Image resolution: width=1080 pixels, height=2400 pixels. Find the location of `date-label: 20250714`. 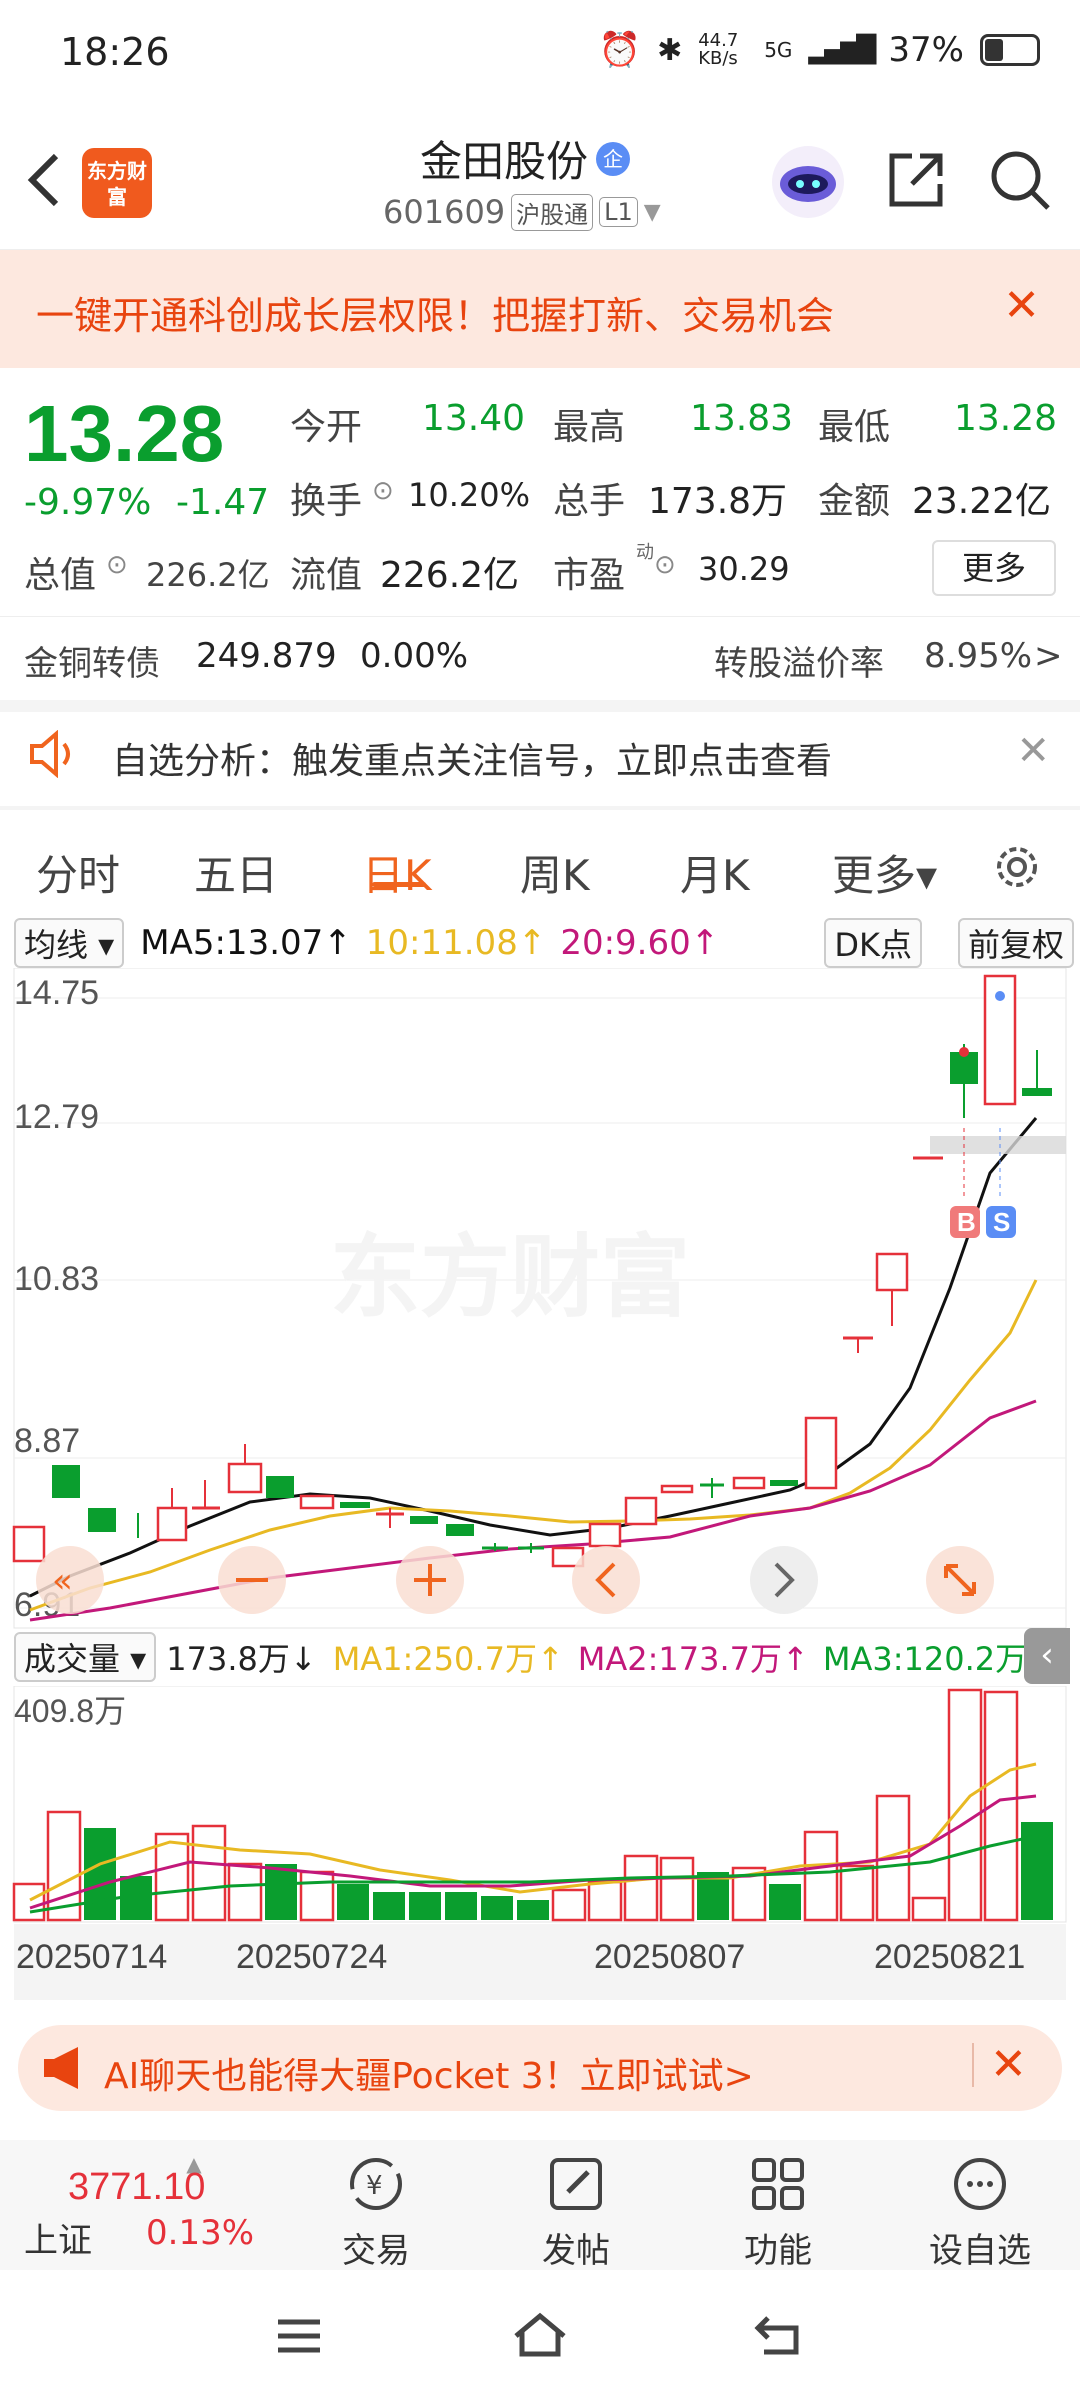

date-label: 20250714 is located at coordinates (91, 1957).